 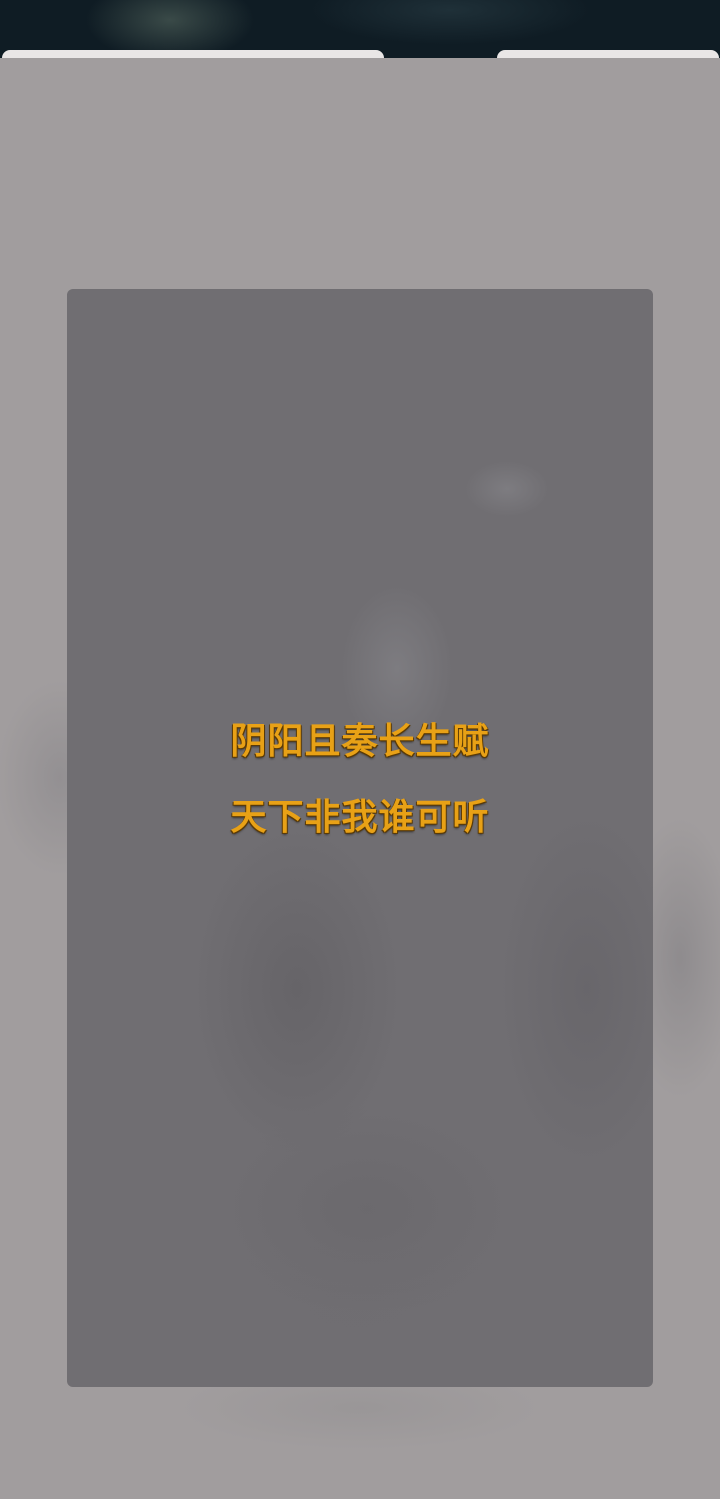 What do you see at coordinates (360, 817) in the screenshot?
I see `verse-line-2: 天下非我谁可听` at bounding box center [360, 817].